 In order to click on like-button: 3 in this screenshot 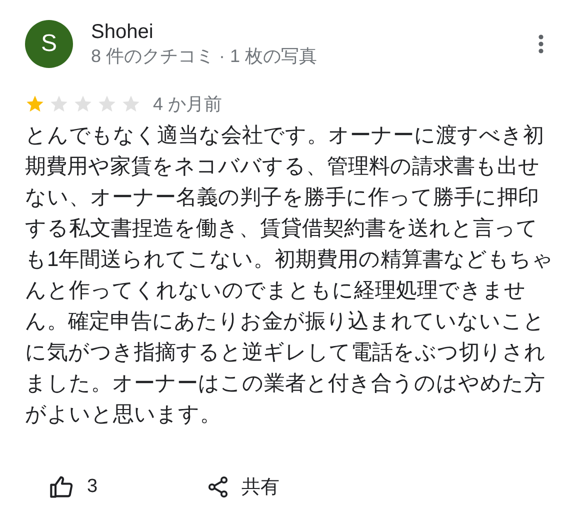, I will do `click(73, 487)`.